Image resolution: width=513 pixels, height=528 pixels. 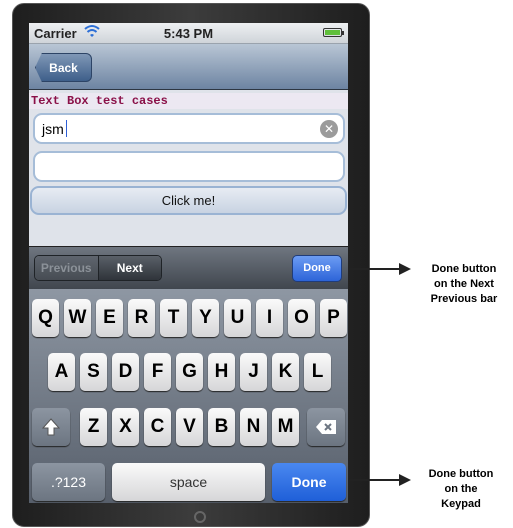 What do you see at coordinates (189, 427) in the screenshot?
I see `key-v: V` at bounding box center [189, 427].